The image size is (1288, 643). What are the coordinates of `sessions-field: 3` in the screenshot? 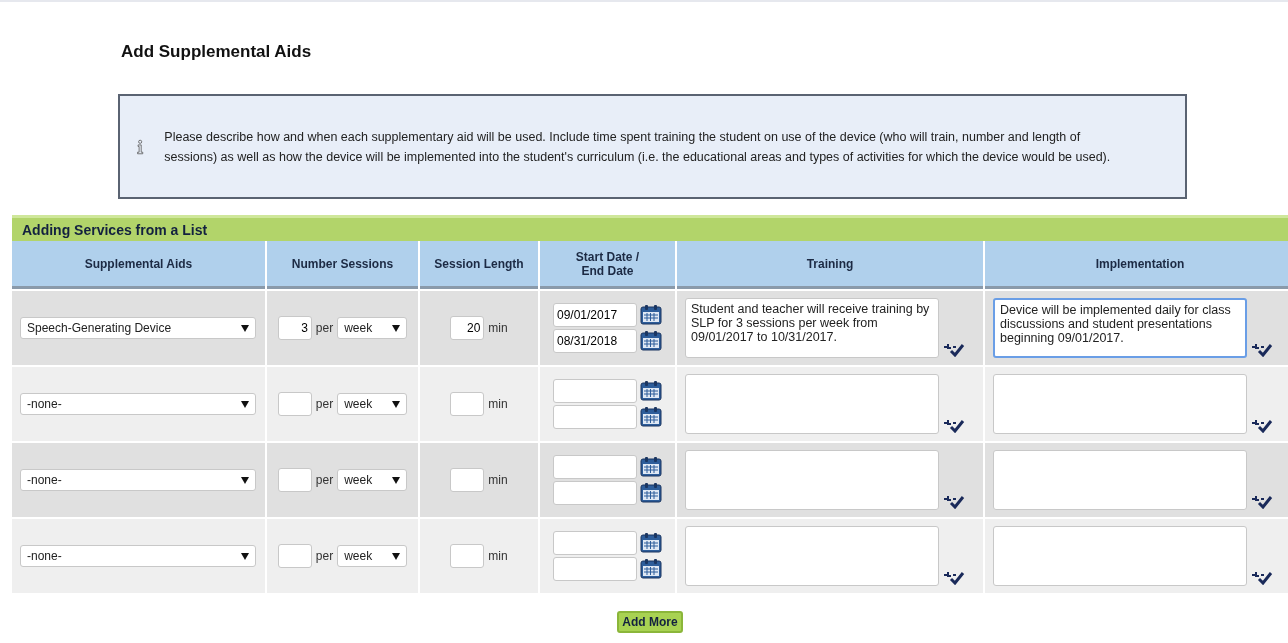 It's located at (294, 328).